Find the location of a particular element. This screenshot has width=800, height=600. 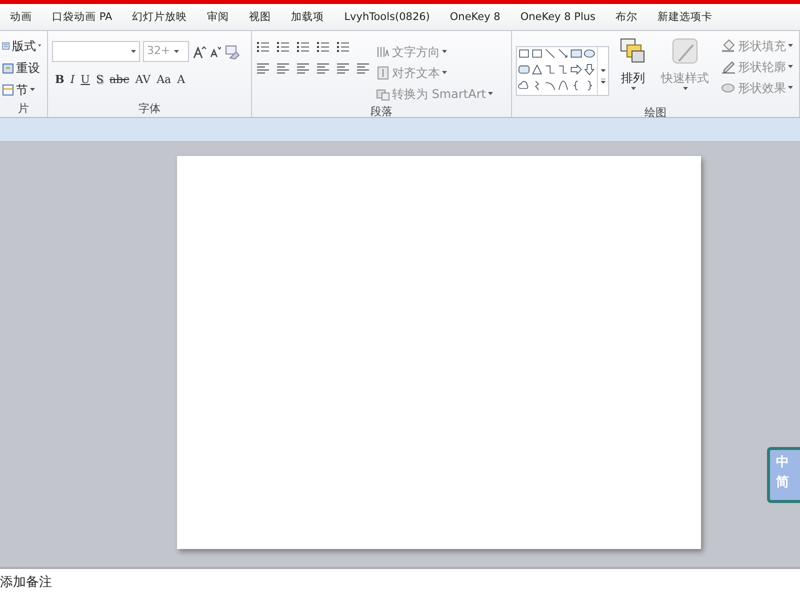

ribbon-tab: 加载项 is located at coordinates (307, 17).